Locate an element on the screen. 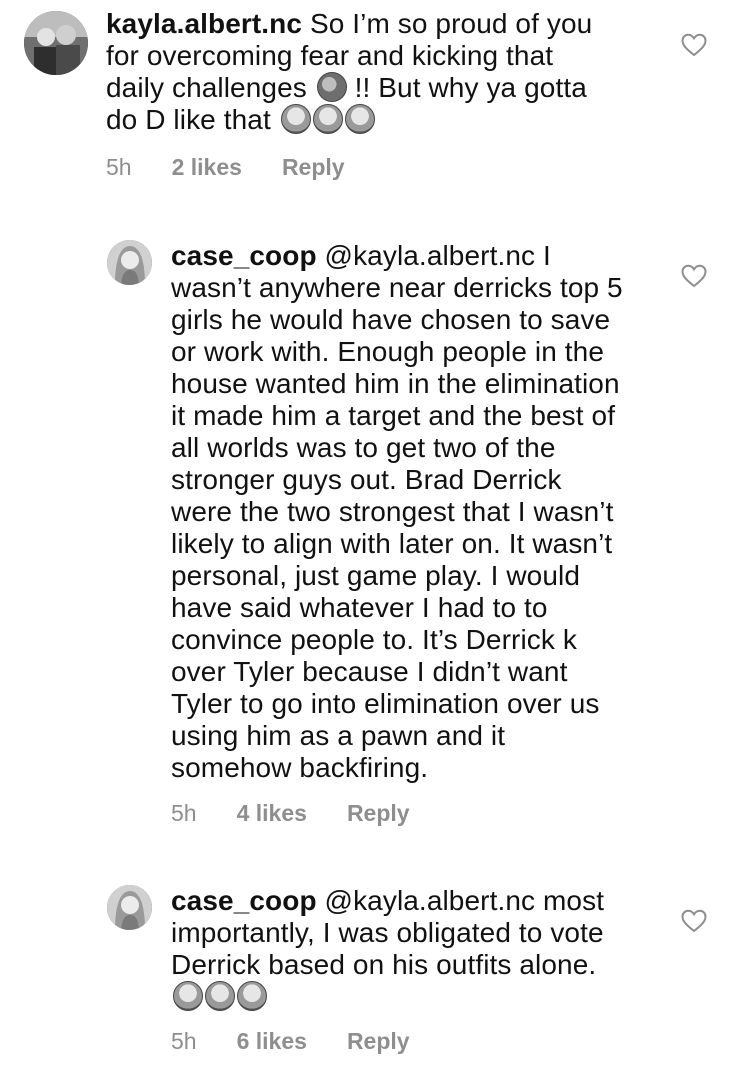  comment-line: using him as a pawn and it is located at coordinates (338, 735).